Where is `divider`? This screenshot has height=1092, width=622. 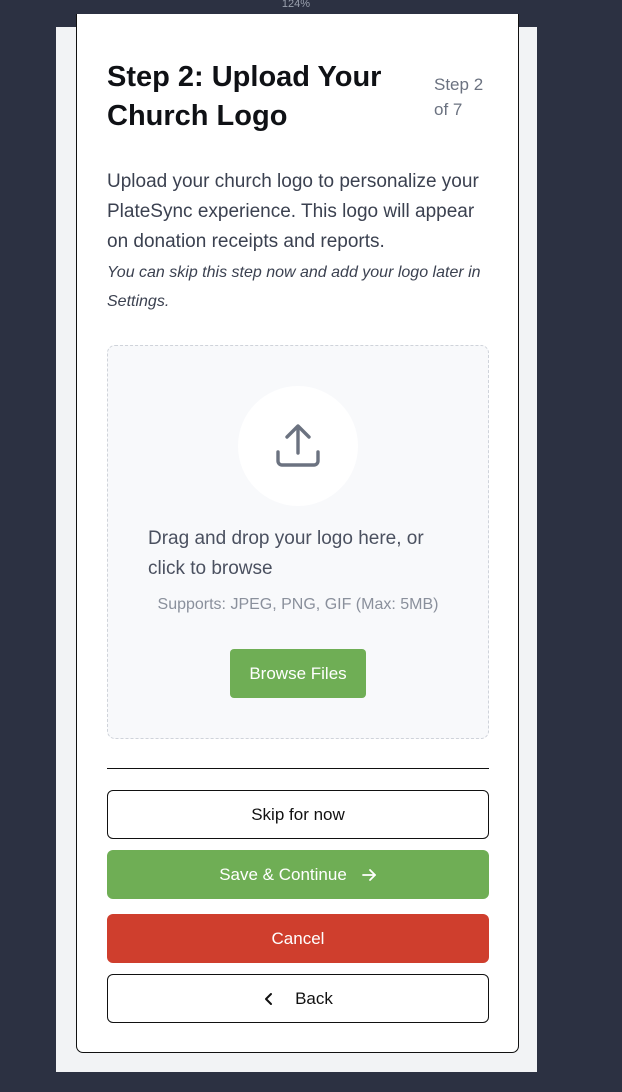 divider is located at coordinates (298, 768).